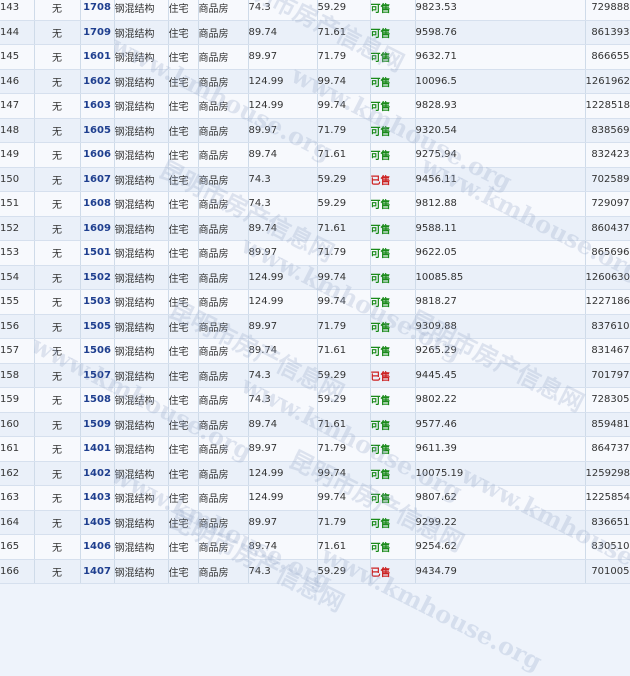 This screenshot has width=630, height=676. Describe the element at coordinates (17, 155) in the screenshot. I see `row-number: 149` at that location.